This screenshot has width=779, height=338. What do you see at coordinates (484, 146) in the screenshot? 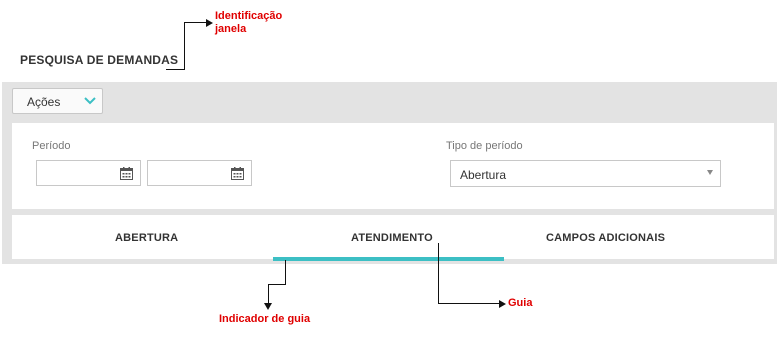
I see `period-type-label: Tipo de período` at bounding box center [484, 146].